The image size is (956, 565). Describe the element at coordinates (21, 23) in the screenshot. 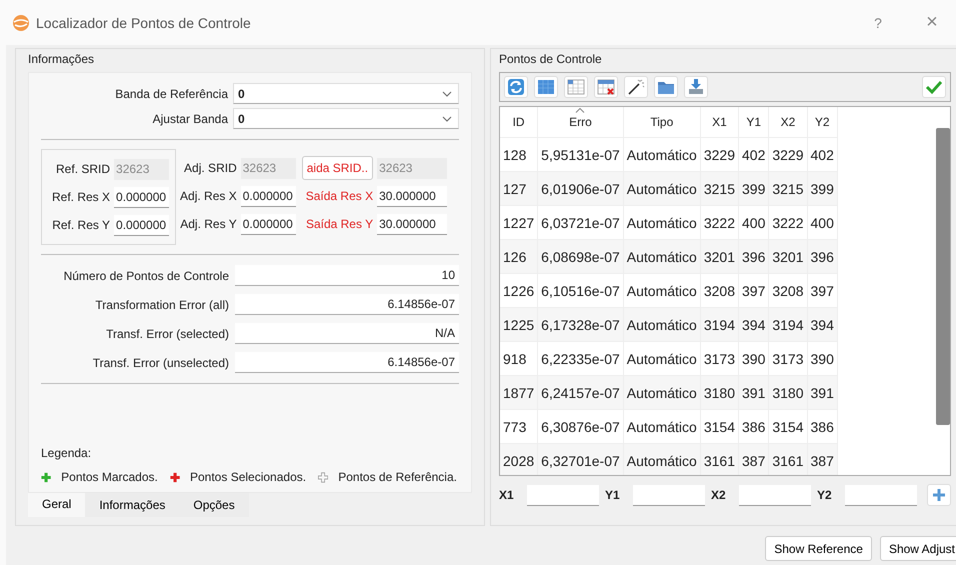

I see `app-logo-icon` at that location.